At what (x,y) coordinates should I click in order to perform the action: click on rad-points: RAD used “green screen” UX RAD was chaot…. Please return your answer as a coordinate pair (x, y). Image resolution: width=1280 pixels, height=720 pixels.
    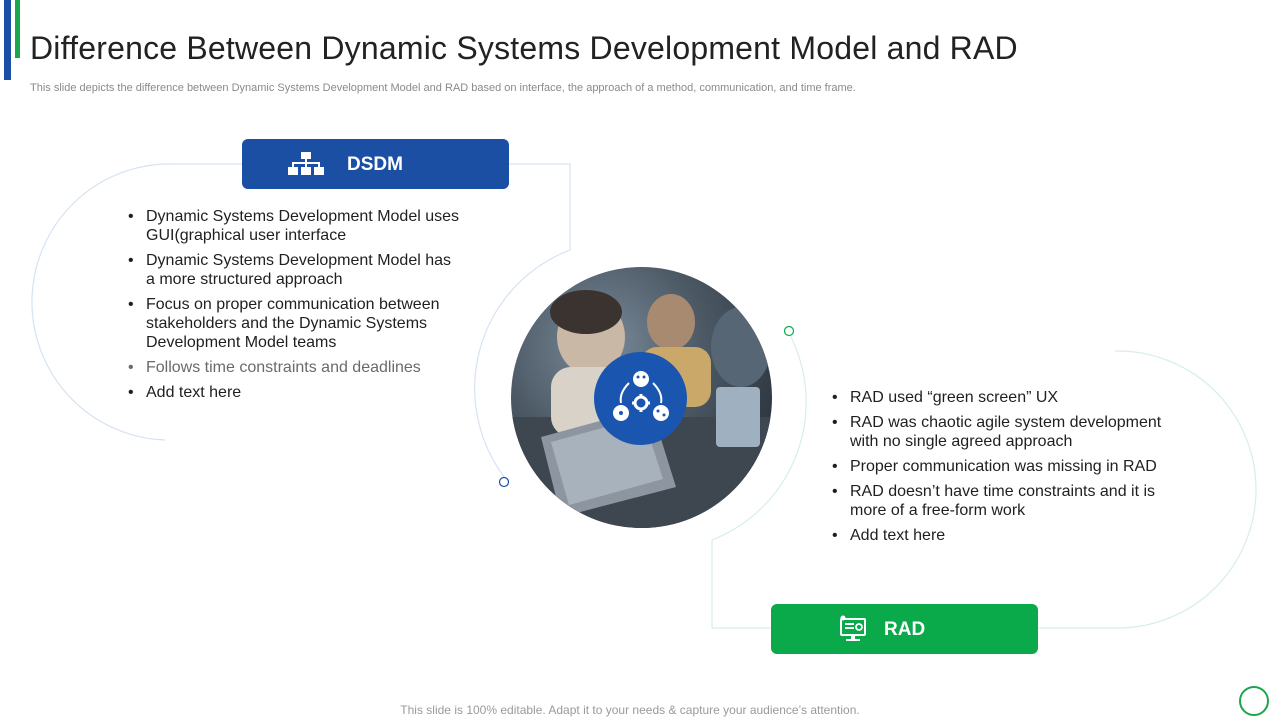
    Looking at the image, I should click on (997, 469).